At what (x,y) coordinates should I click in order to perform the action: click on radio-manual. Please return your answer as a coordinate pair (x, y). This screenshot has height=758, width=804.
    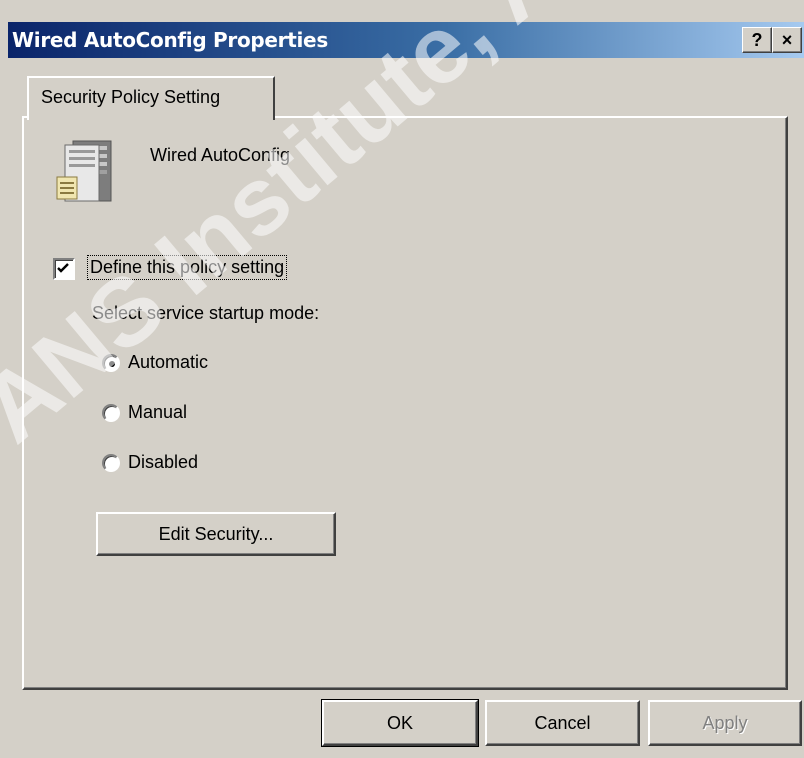
    Looking at the image, I should click on (111, 413).